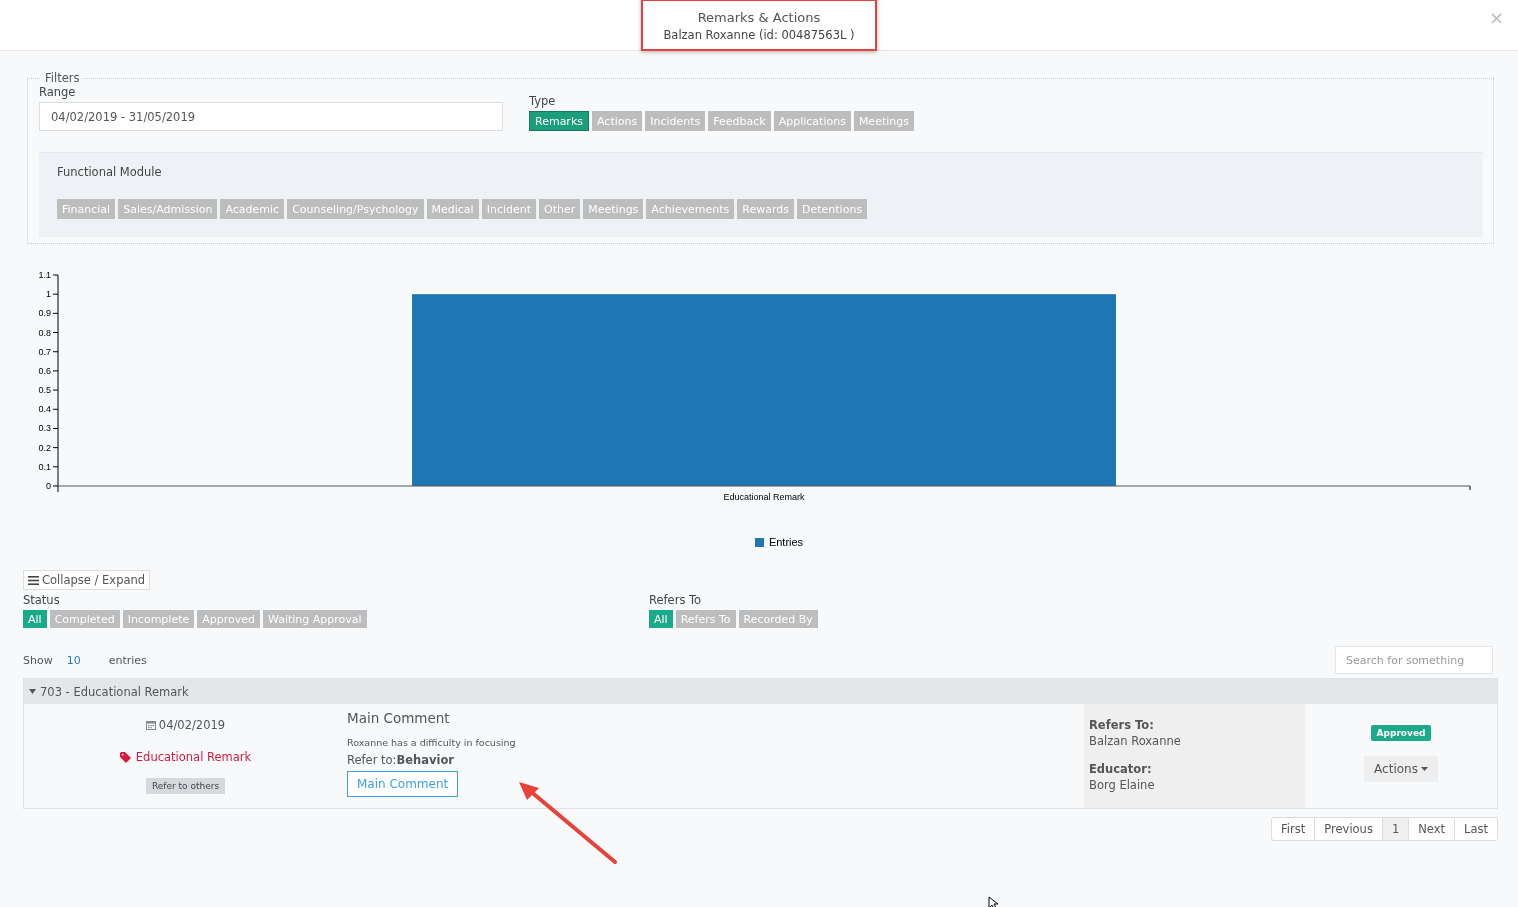  Describe the element at coordinates (617, 121) in the screenshot. I see `type-filter-button: Actions` at that location.